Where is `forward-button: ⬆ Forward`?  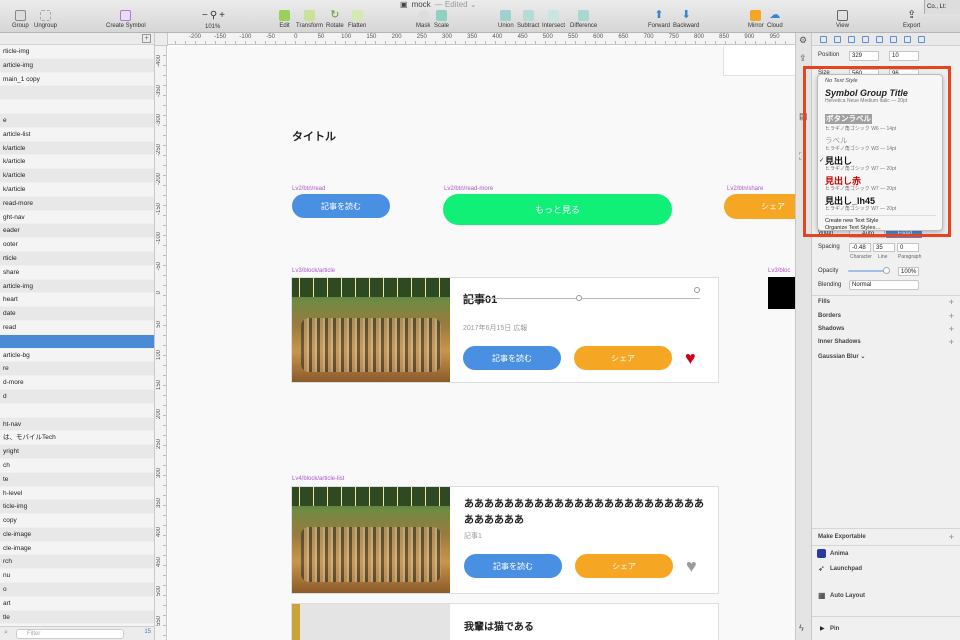 forward-button: ⬆ Forward is located at coordinates (659, 18).